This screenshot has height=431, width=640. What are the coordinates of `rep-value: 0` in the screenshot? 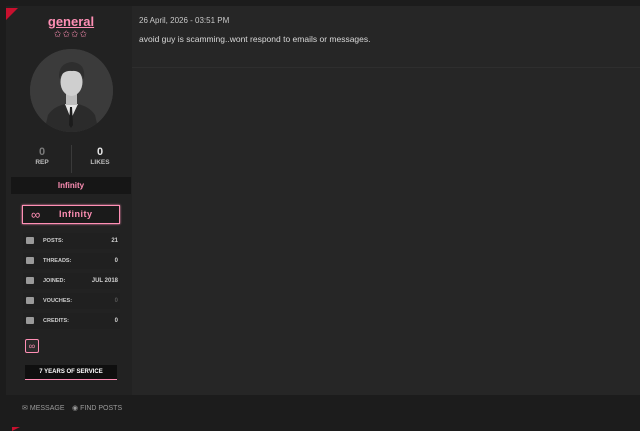 It's located at (42, 152).